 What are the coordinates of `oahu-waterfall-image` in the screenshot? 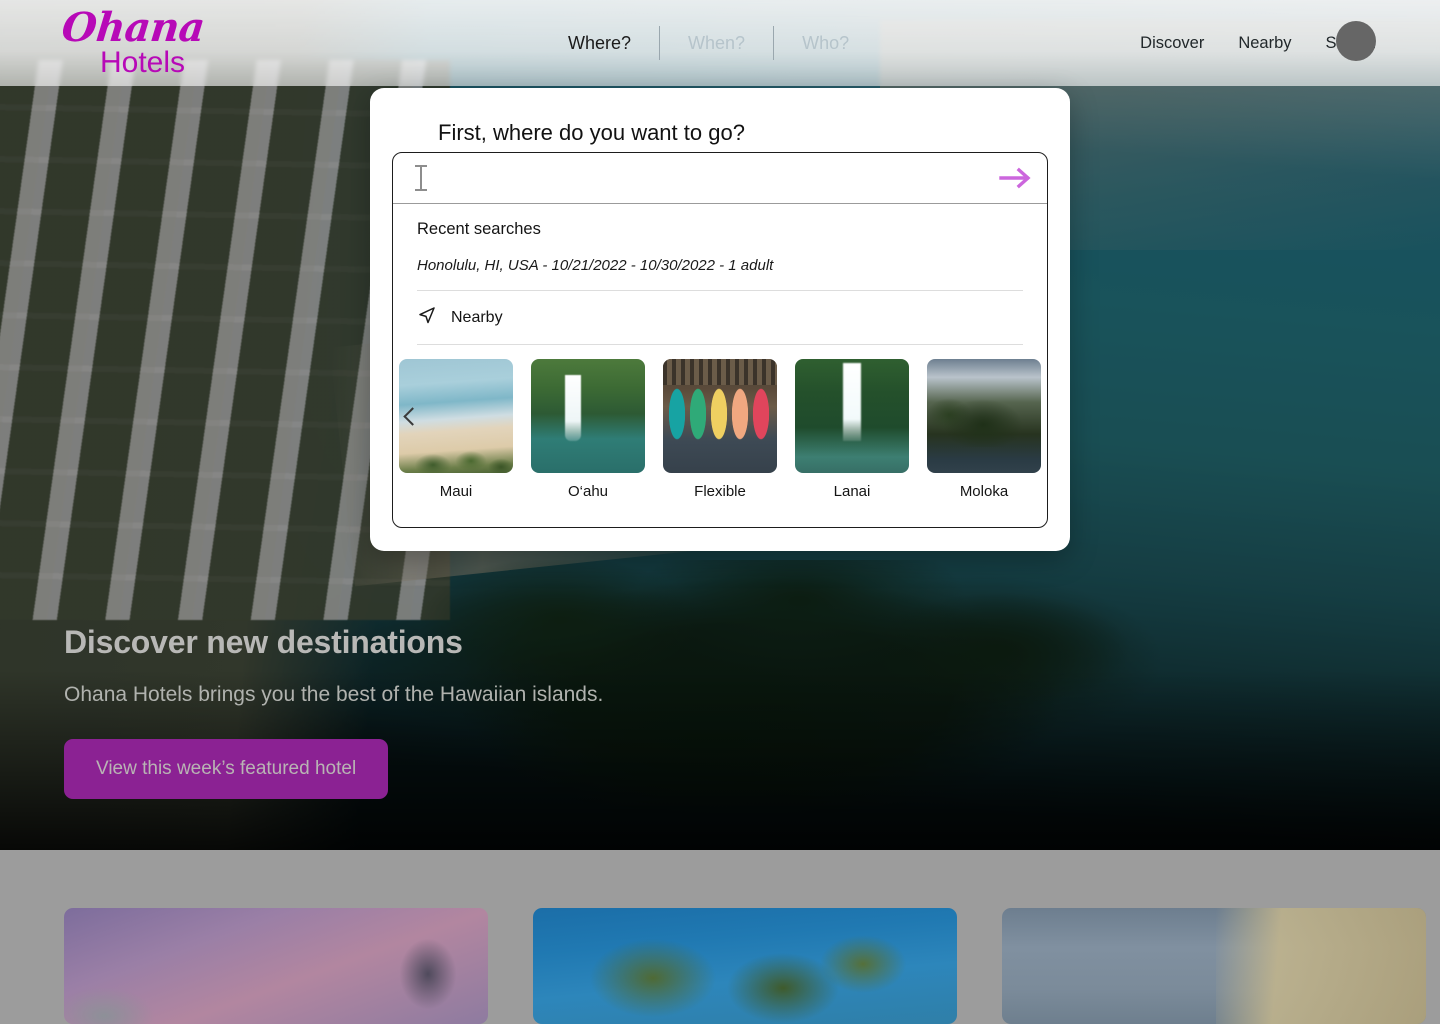 It's located at (588, 416).